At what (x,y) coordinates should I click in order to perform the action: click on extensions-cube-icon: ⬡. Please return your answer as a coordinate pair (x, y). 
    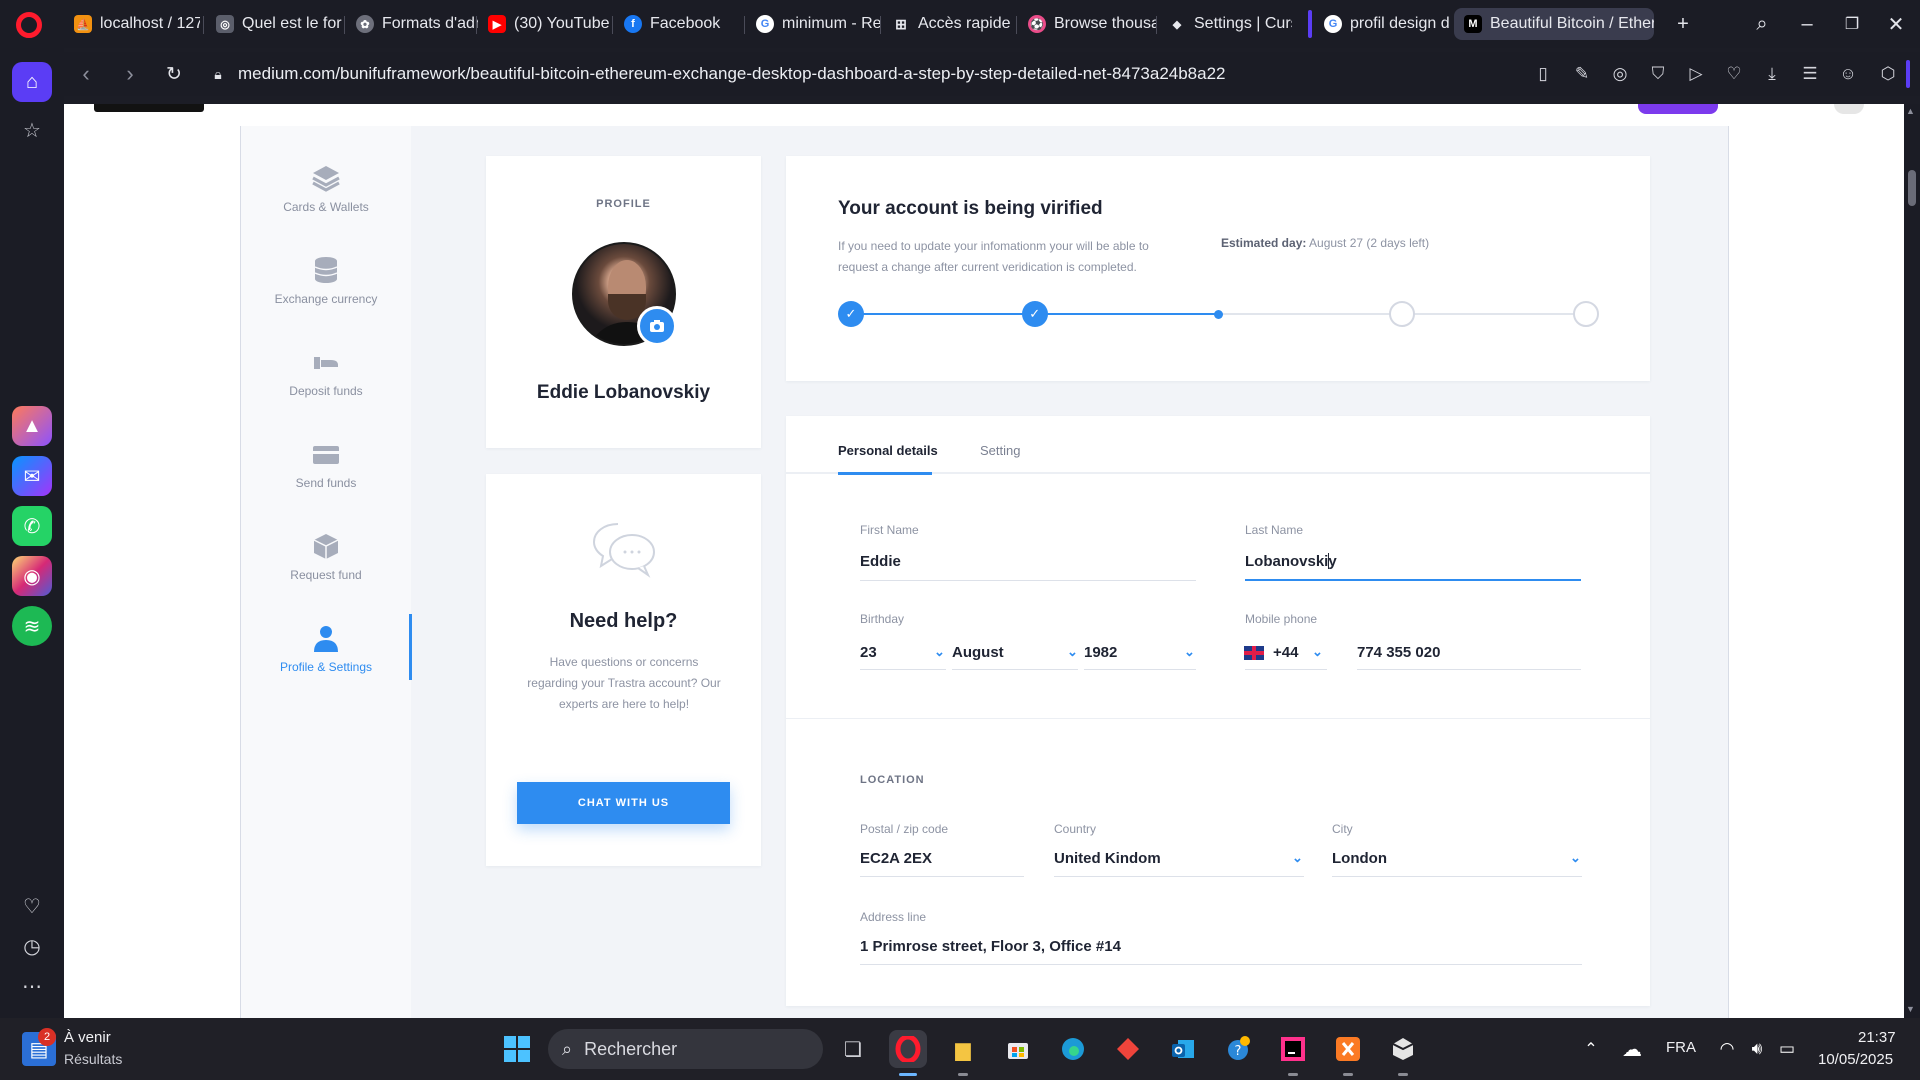
    Looking at the image, I should click on (1888, 74).